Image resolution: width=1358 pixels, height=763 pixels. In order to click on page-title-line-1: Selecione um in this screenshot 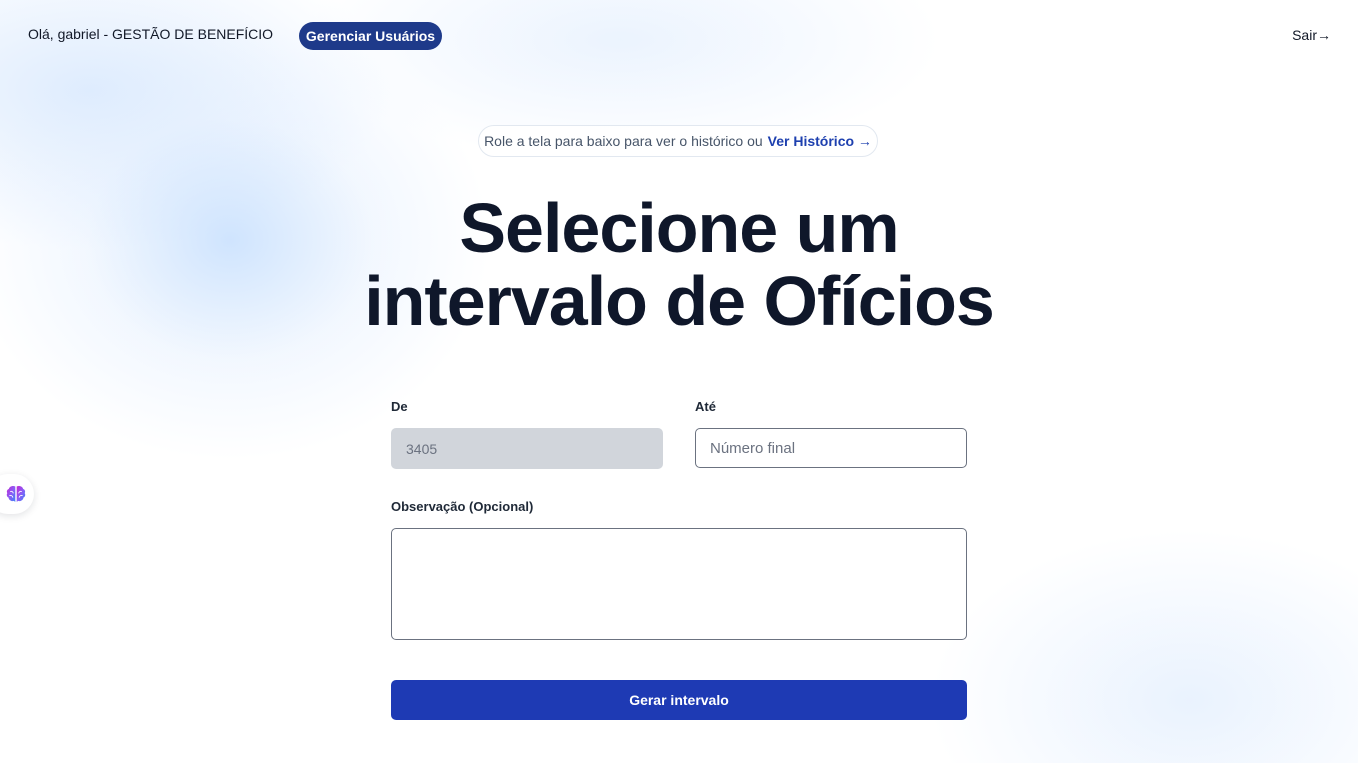, I will do `click(679, 228)`.